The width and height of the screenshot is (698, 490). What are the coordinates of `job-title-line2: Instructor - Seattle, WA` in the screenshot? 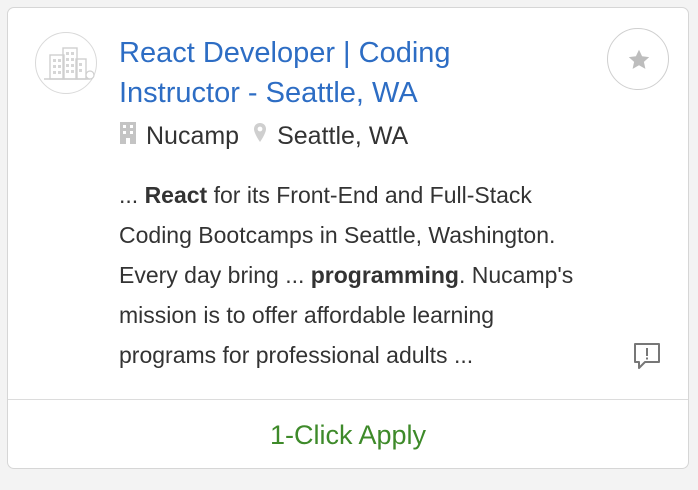 It's located at (268, 93).